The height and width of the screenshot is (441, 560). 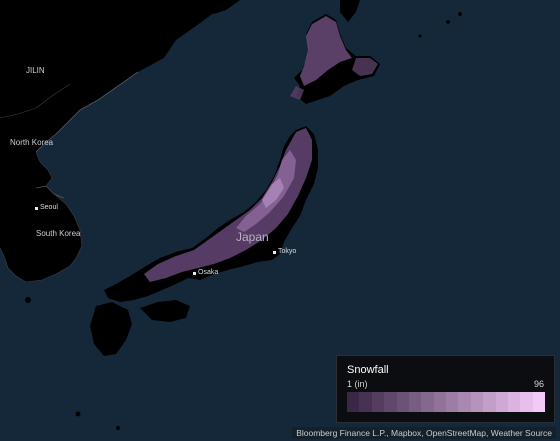 I want to click on legend-color-scale, so click(x=446, y=402).